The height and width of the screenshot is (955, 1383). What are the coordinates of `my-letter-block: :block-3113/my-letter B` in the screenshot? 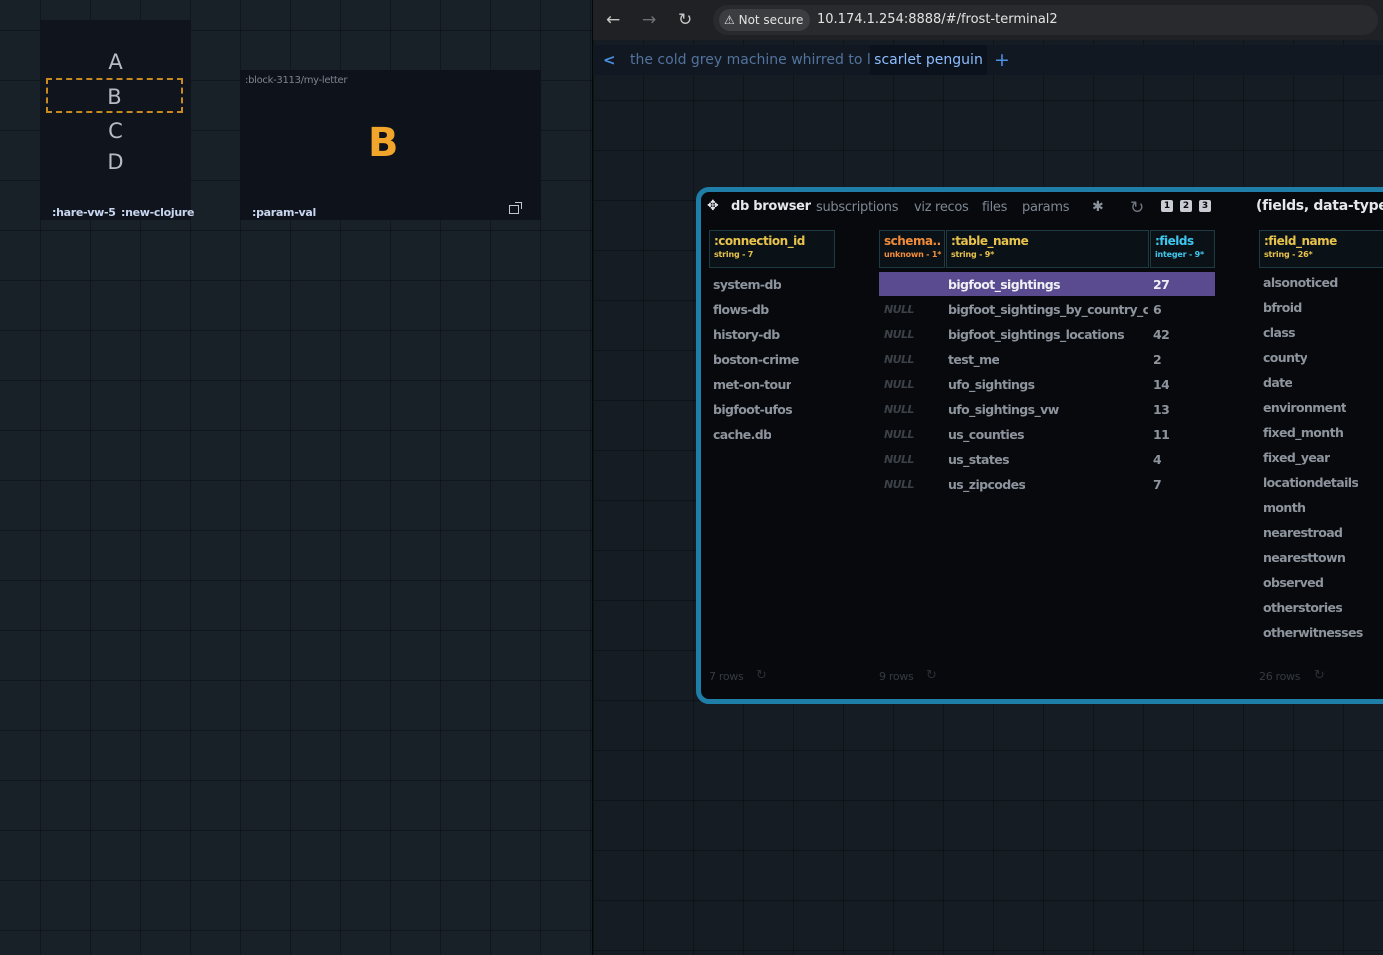 It's located at (390, 145).